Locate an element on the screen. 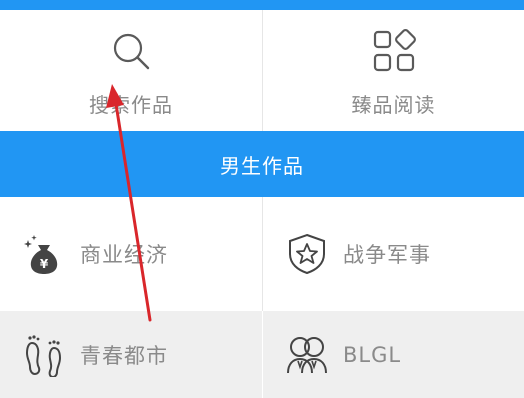  category-blgl: BLGL is located at coordinates (393, 354).